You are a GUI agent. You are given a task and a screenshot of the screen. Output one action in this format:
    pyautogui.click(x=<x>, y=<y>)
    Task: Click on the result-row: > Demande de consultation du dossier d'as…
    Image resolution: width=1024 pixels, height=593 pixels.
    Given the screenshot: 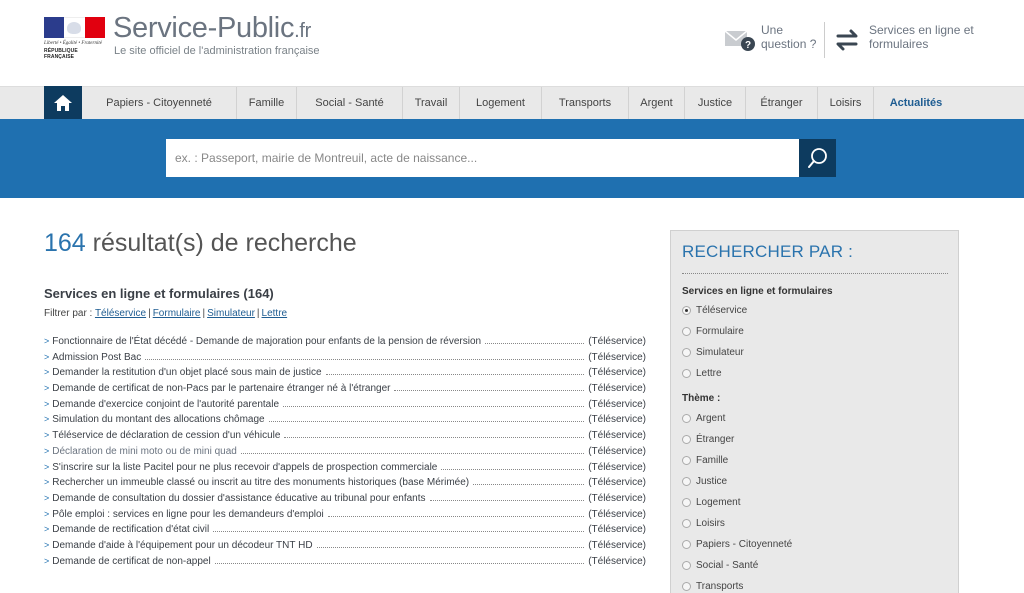 What is the action you would take?
    pyautogui.click(x=345, y=501)
    